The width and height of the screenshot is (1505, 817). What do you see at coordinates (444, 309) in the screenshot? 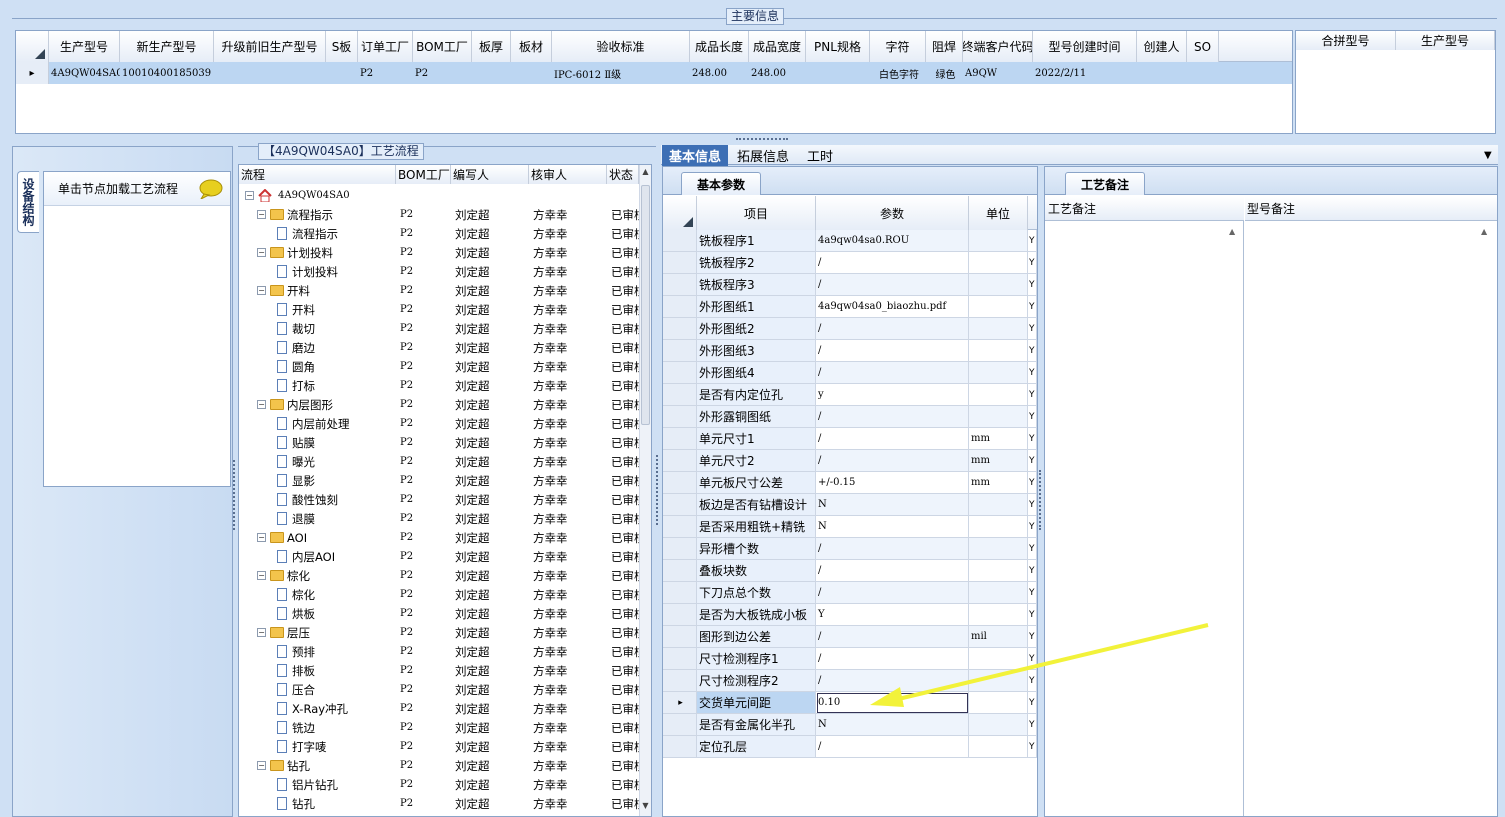
I see `tree-row: 开料 P2 刘定超 方幸幸 已审核` at bounding box center [444, 309].